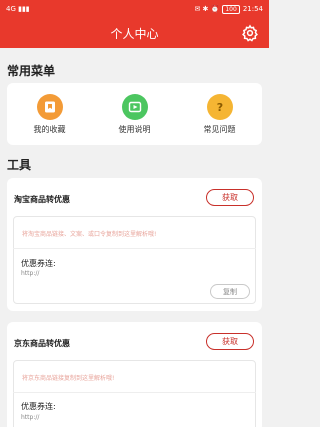  What do you see at coordinates (134, 106) in the screenshot?
I see `play-icon` at bounding box center [134, 106].